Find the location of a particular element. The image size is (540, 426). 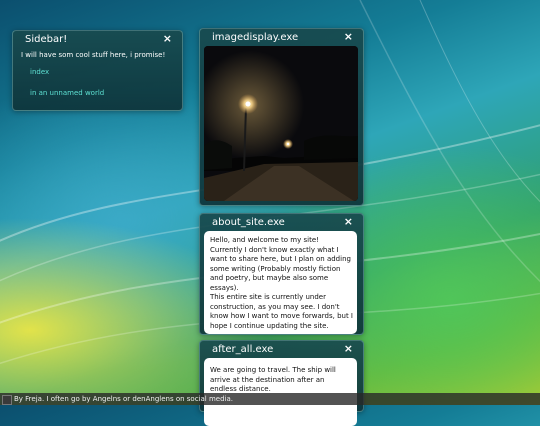

night-street-photo is located at coordinates (281, 123).